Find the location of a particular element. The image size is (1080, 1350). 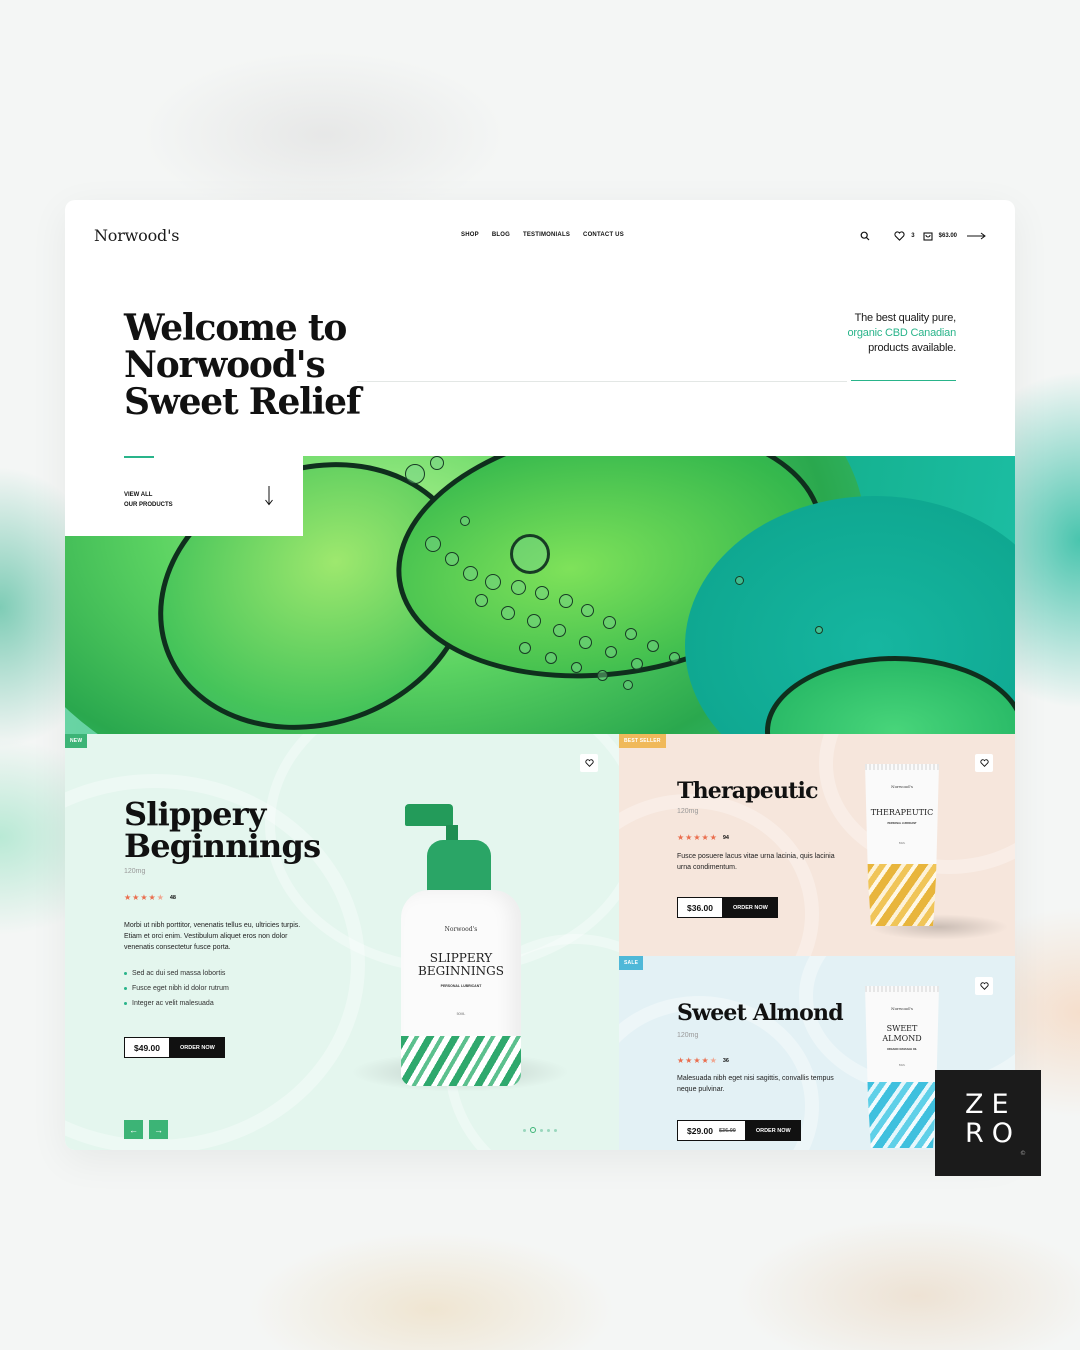

copyright-mark: © is located at coordinates (1023, 1153).